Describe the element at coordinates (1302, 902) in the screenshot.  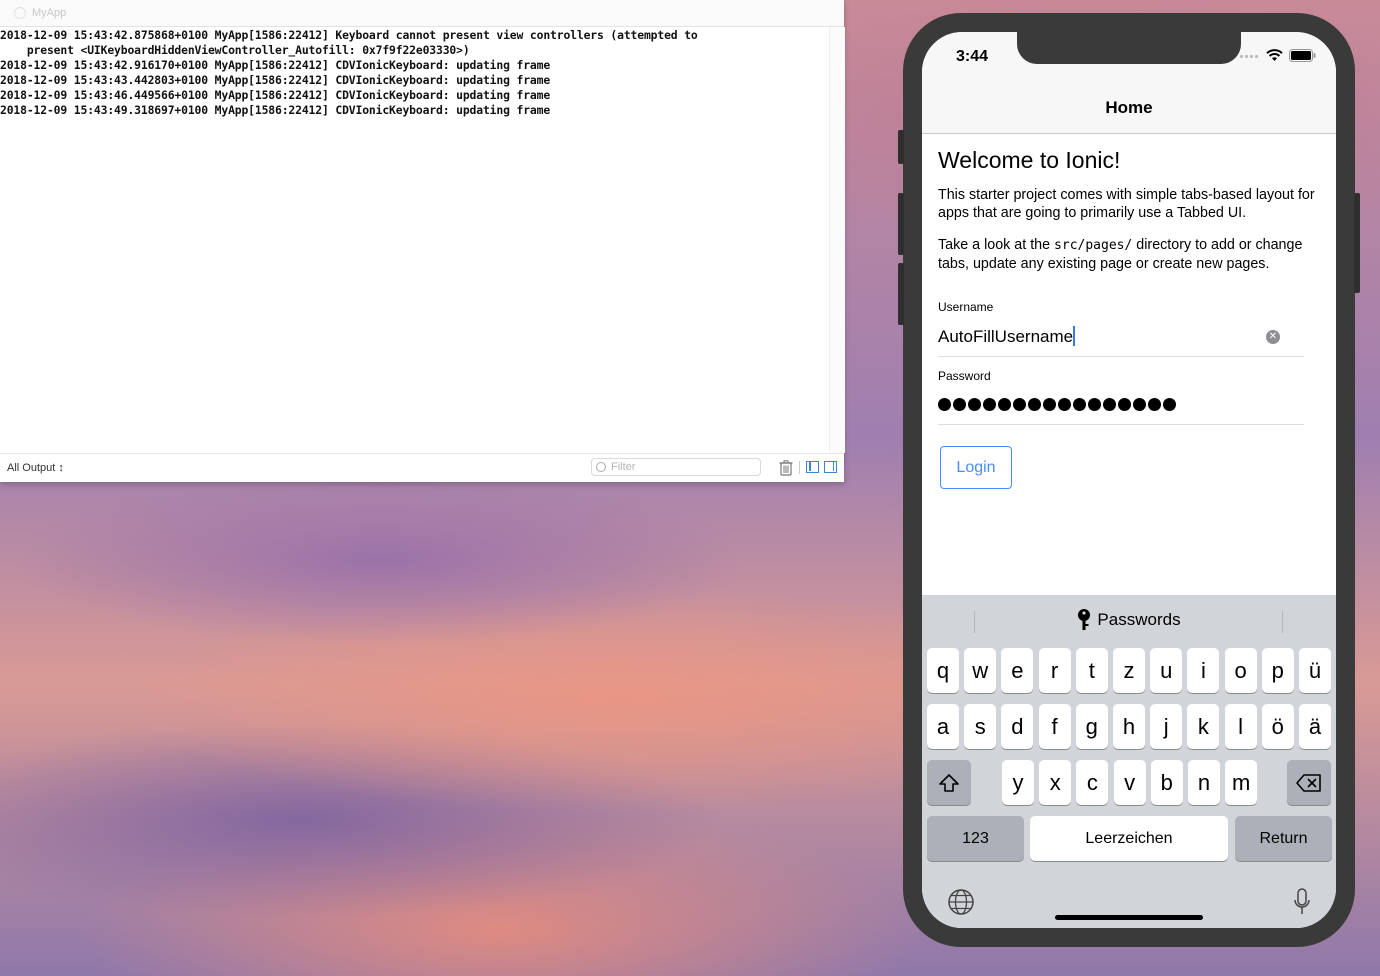
I see `microphone-icon` at that location.